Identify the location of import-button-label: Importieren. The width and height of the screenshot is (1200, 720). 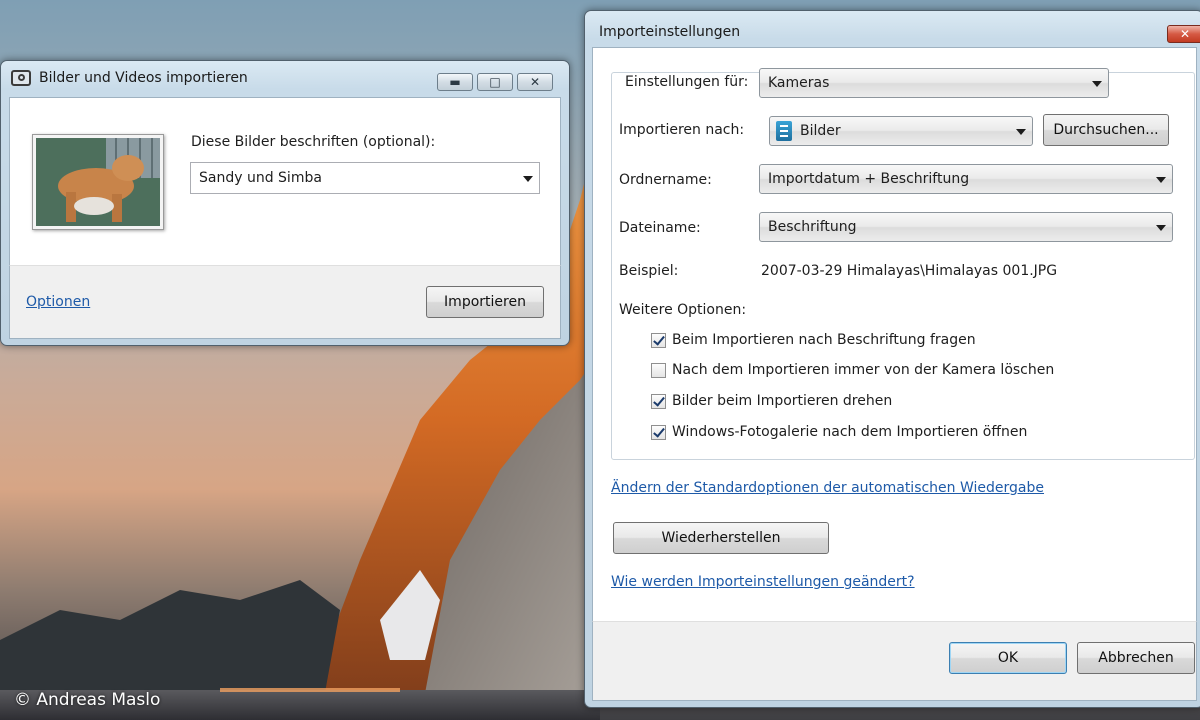
(485, 302).